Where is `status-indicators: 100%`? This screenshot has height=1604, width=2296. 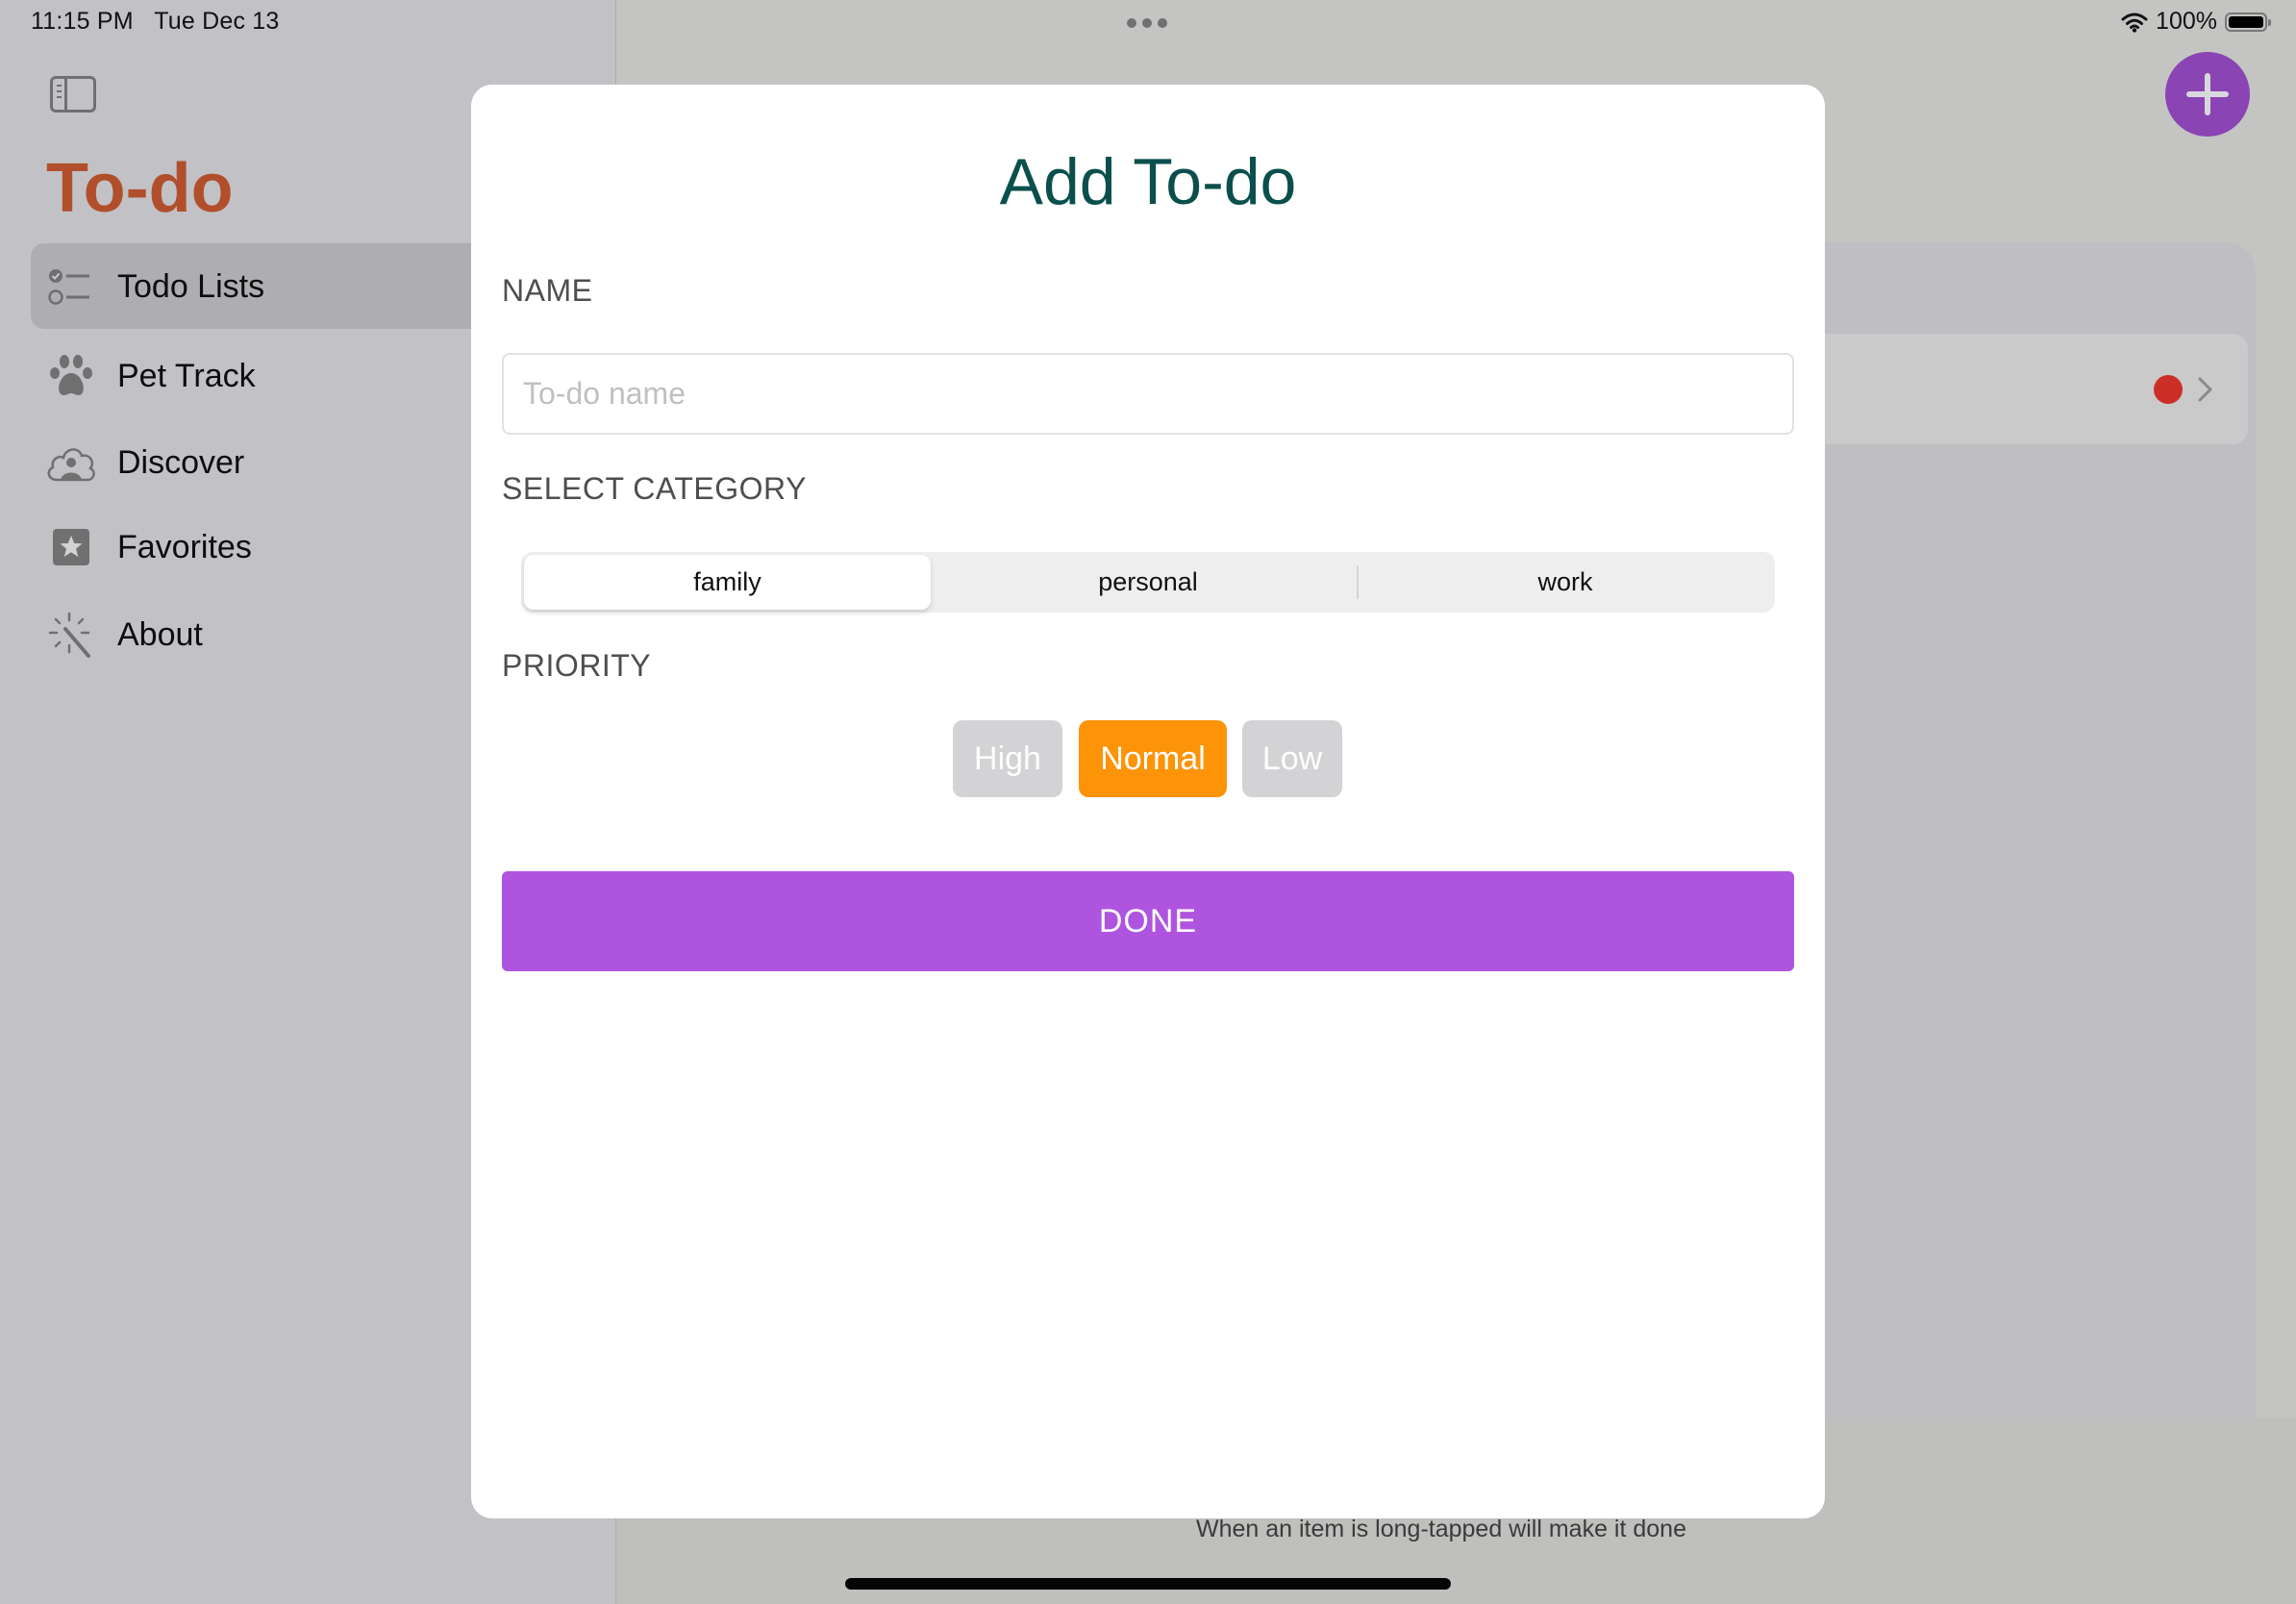
status-indicators: 100% is located at coordinates (2196, 22).